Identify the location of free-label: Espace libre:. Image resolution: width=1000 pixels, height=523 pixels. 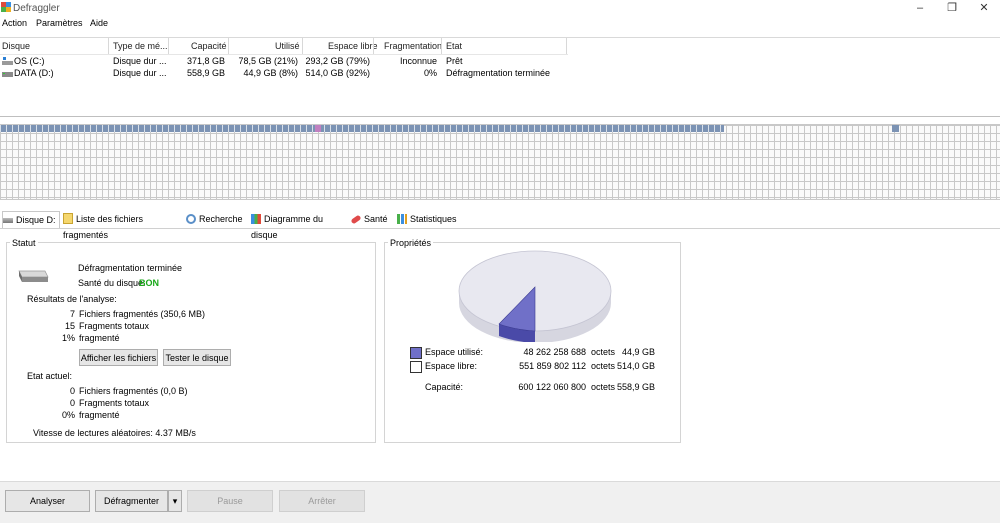
(451, 366).